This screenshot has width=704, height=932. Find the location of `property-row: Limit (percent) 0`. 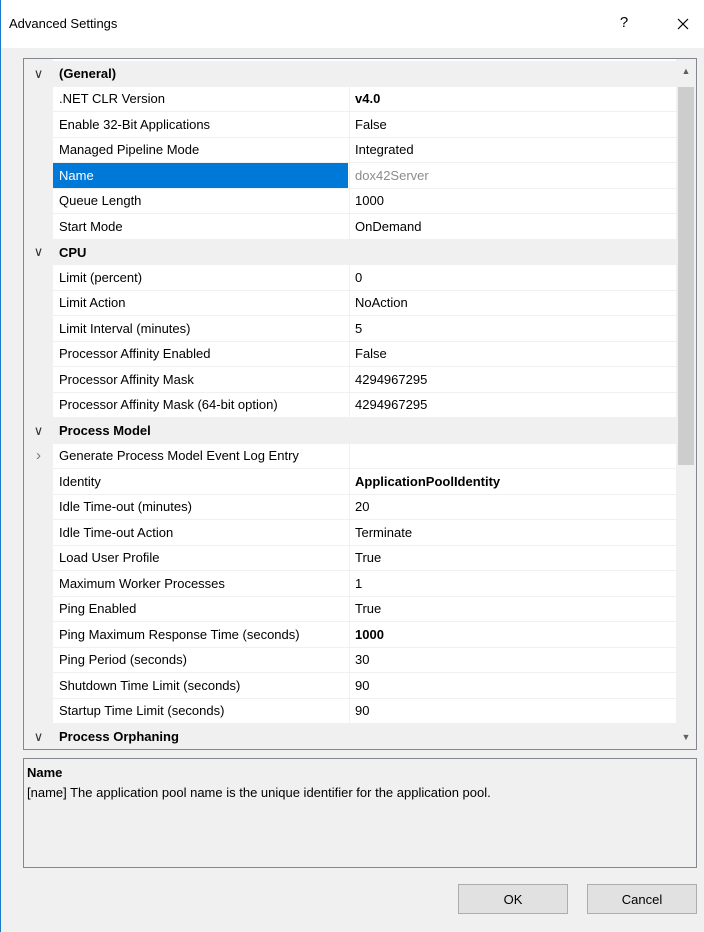

property-row: Limit (percent) 0 is located at coordinates (350, 278).